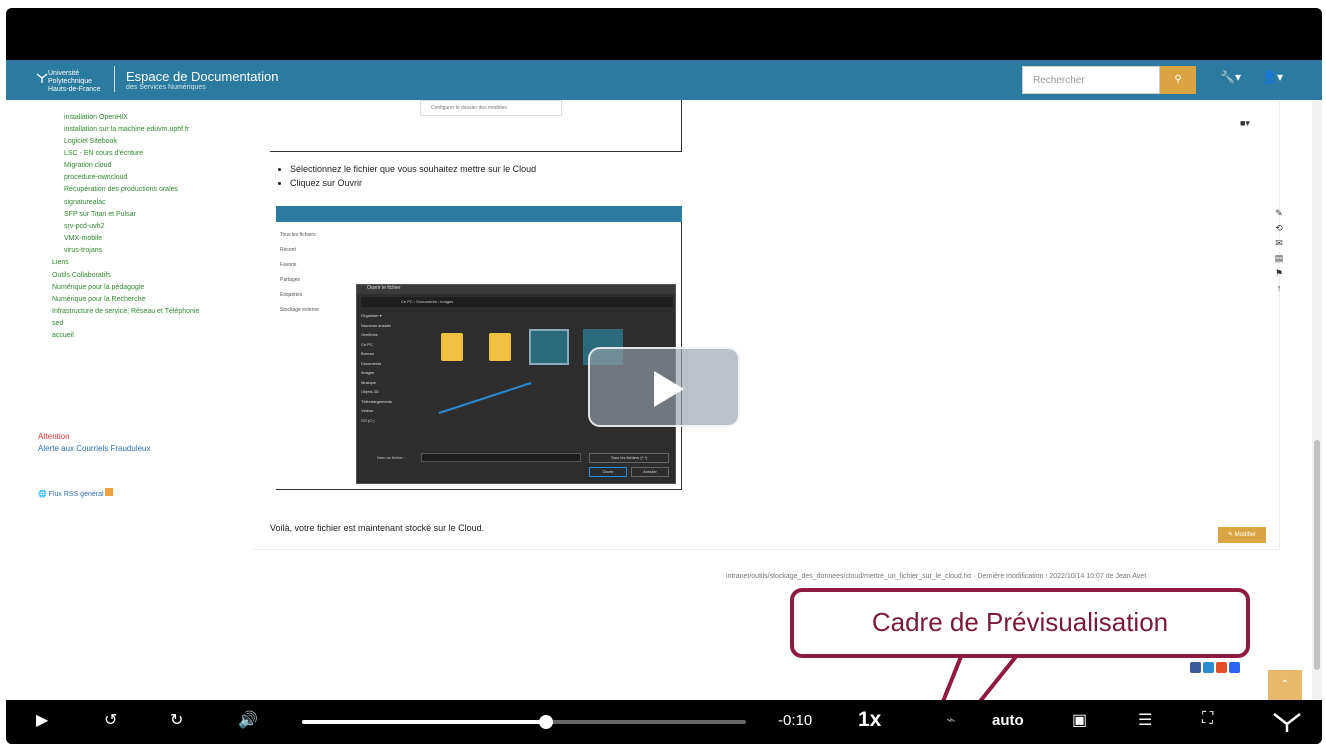  Describe the element at coordinates (1221, 667) in the screenshot. I see `html5-icon` at that location.